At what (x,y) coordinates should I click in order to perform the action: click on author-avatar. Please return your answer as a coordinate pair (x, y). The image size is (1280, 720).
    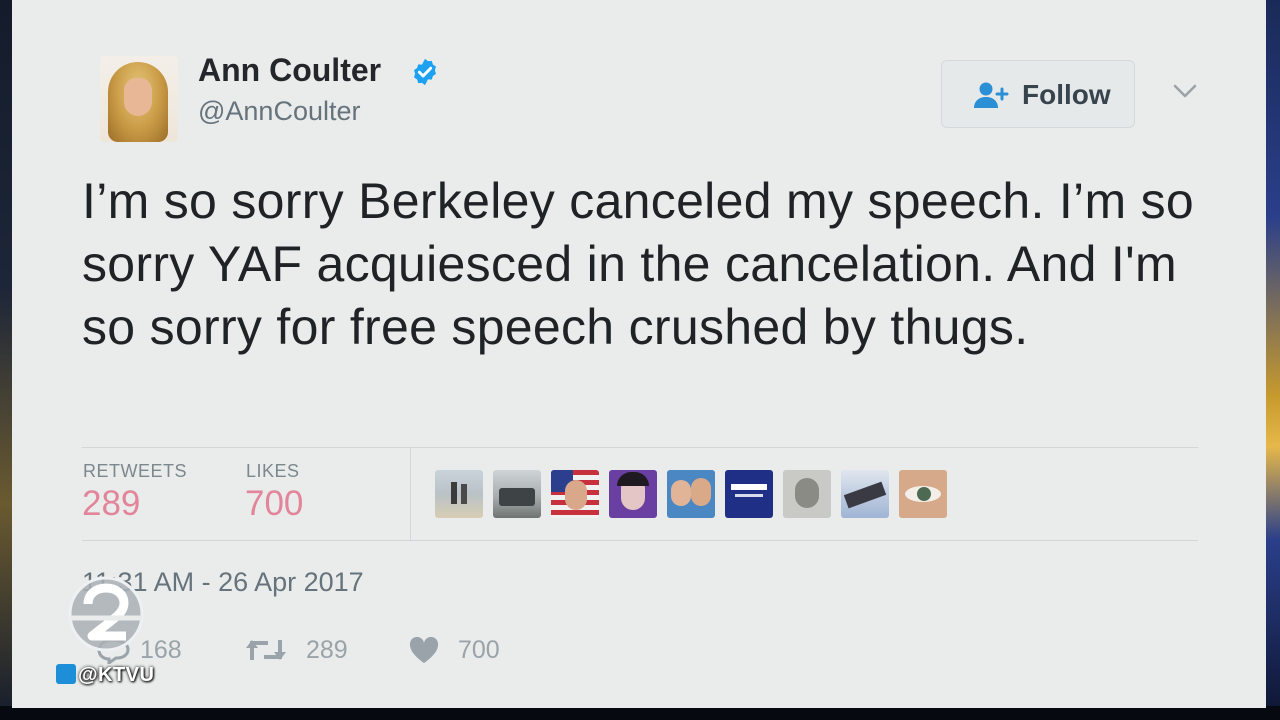
    Looking at the image, I should click on (139, 99).